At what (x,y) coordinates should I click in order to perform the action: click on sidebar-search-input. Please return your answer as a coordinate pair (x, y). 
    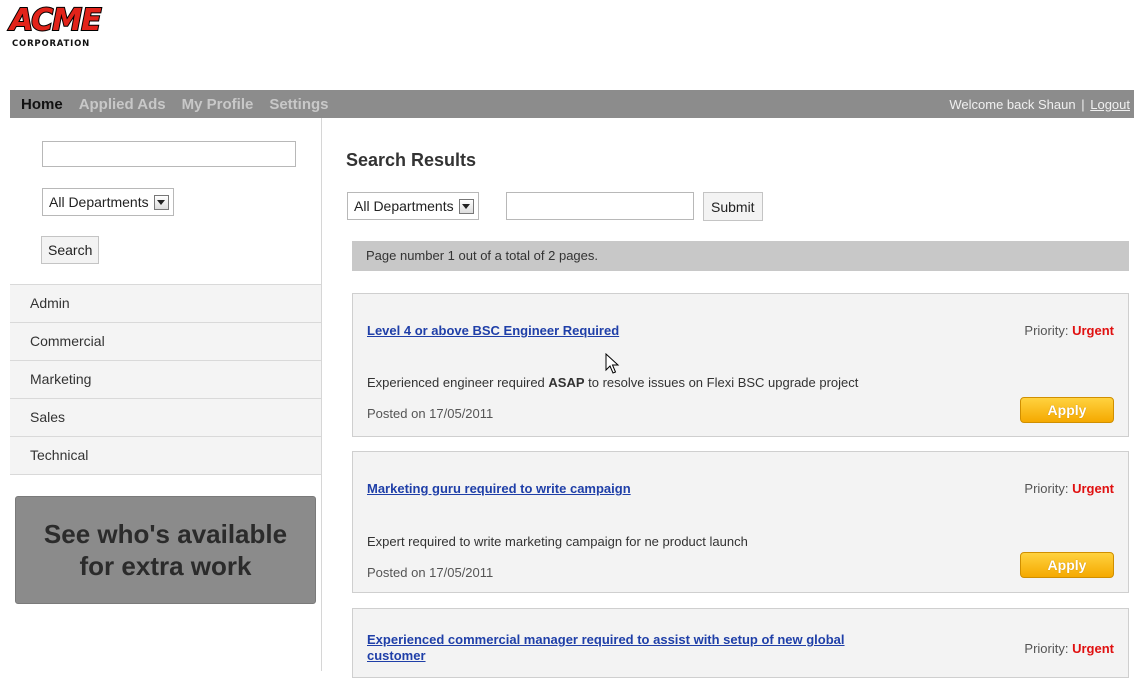
    Looking at the image, I should click on (169, 154).